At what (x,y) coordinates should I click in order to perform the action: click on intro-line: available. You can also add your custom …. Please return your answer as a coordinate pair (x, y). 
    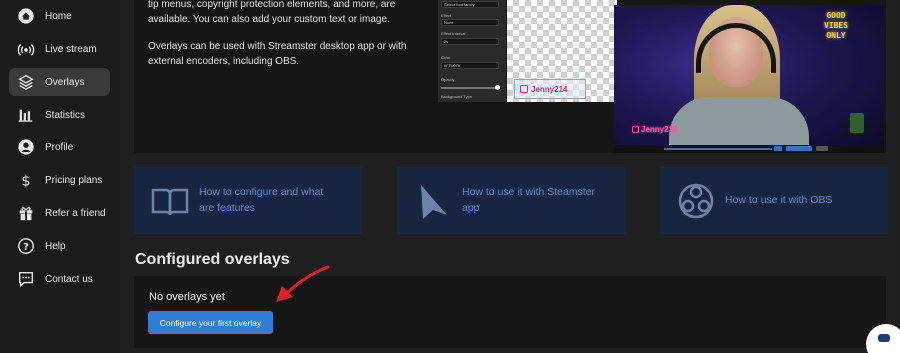
    Looking at the image, I should click on (269, 19).